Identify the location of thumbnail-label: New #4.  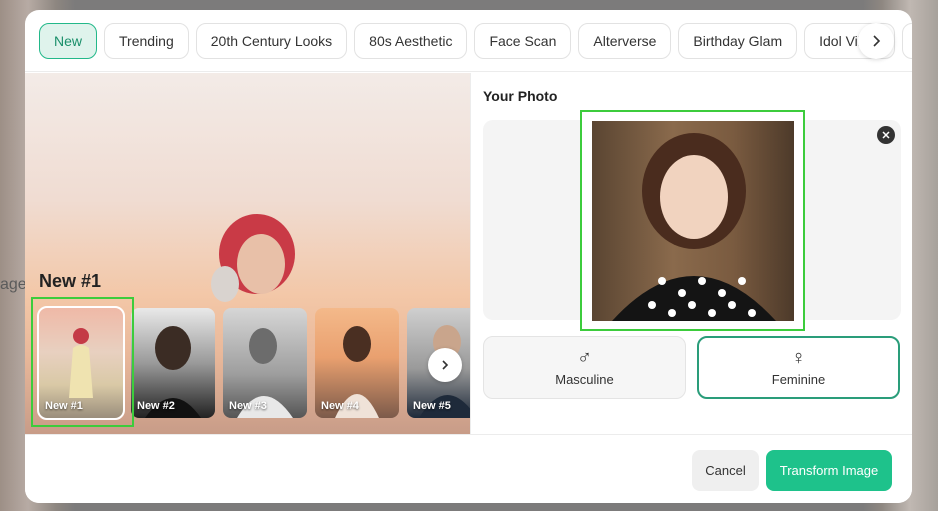
(340, 406).